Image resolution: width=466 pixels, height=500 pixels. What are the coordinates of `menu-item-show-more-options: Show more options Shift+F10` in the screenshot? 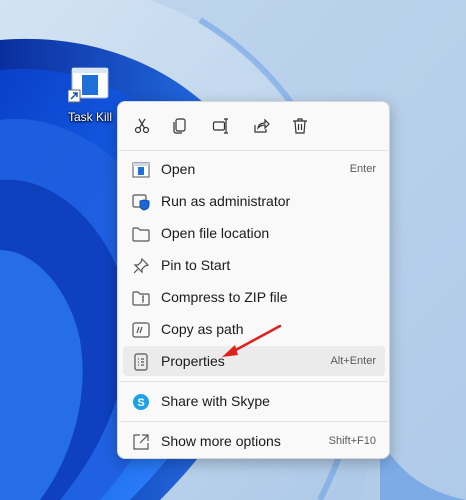 It's located at (254, 441).